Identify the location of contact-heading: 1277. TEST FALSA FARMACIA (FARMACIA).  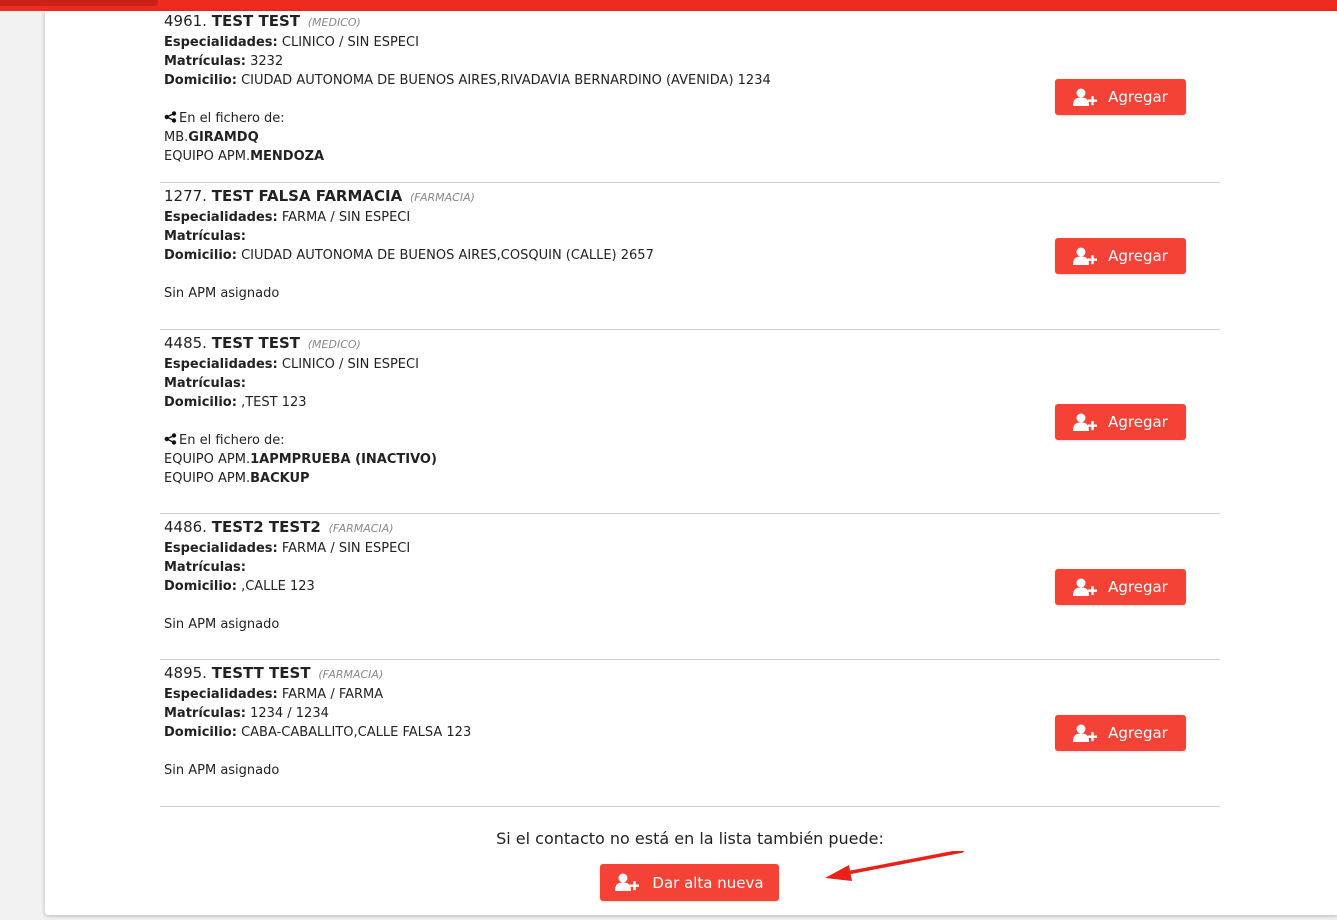
(692, 197).